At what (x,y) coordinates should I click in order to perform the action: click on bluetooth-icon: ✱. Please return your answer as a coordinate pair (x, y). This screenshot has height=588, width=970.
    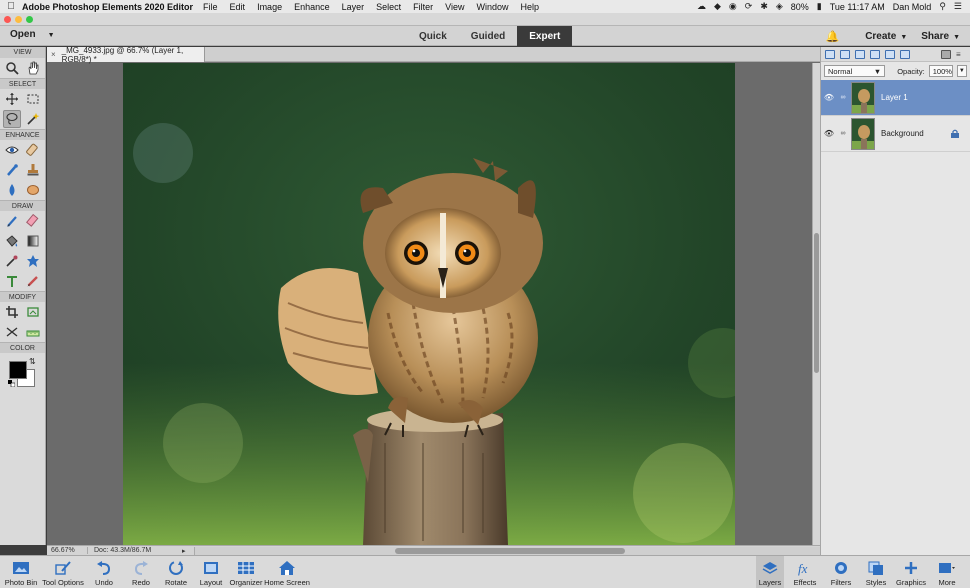
    Looking at the image, I should click on (764, 6).